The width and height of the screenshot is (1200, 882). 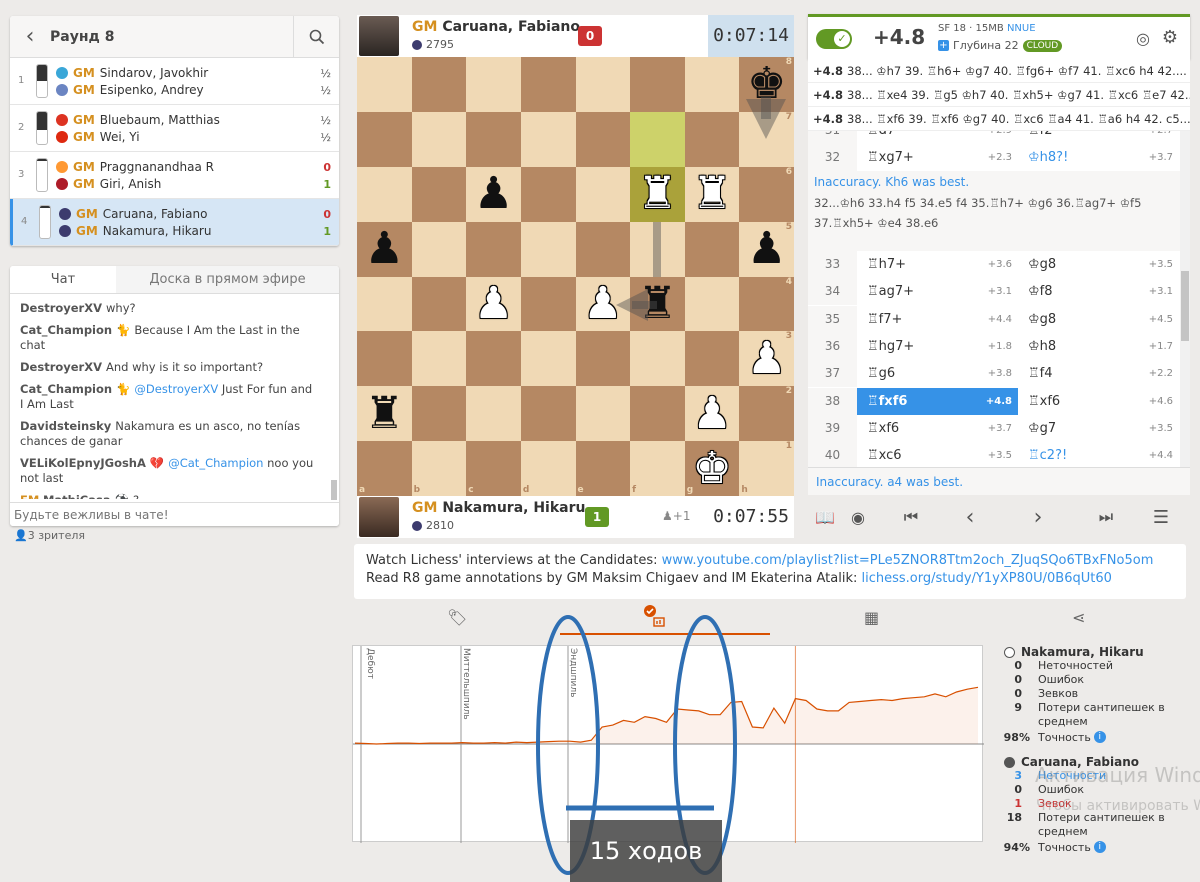 I want to click on square-g1: ♚ g, so click(x=712, y=468).